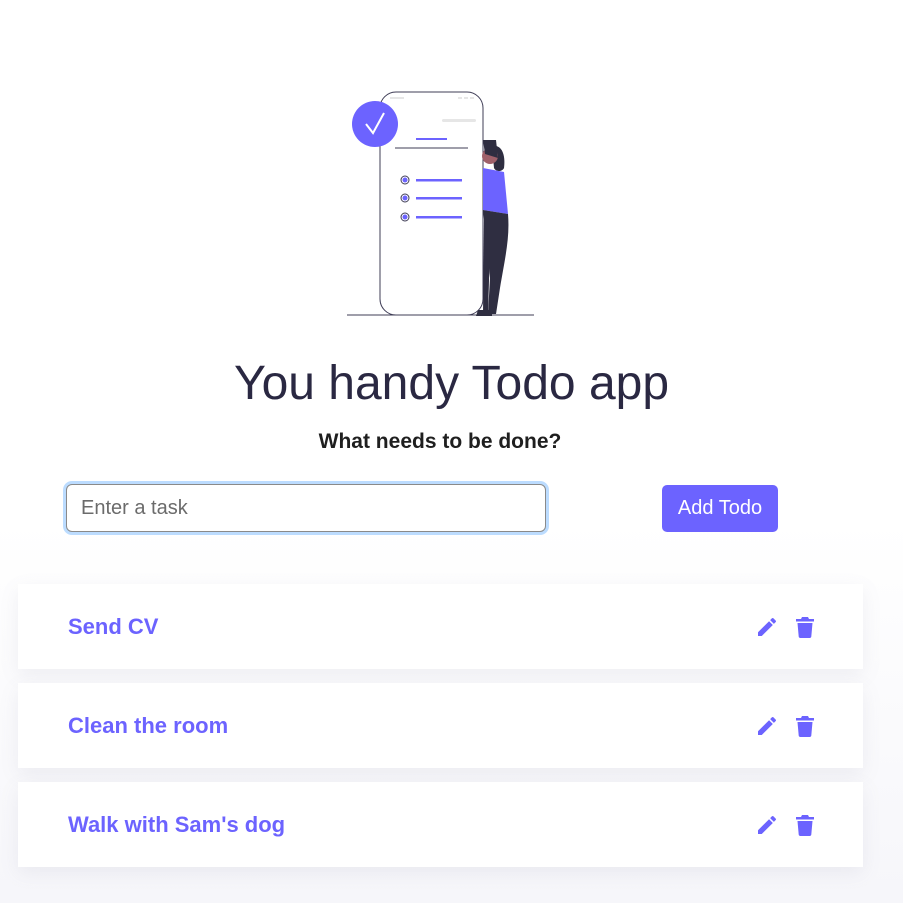  What do you see at coordinates (720, 508) in the screenshot?
I see `add-todo-button: Add Todo` at bounding box center [720, 508].